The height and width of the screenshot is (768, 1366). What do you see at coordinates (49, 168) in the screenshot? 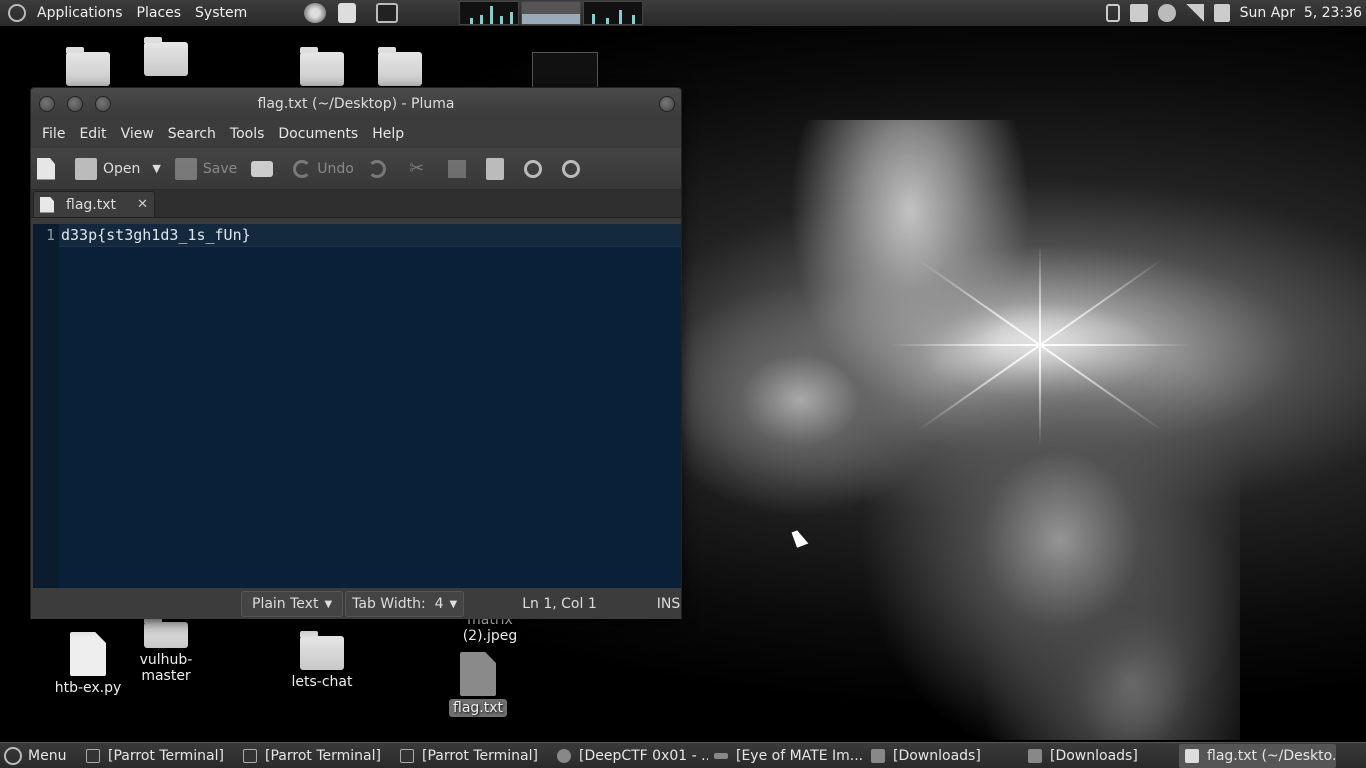
I see `new-document-button` at bounding box center [49, 168].